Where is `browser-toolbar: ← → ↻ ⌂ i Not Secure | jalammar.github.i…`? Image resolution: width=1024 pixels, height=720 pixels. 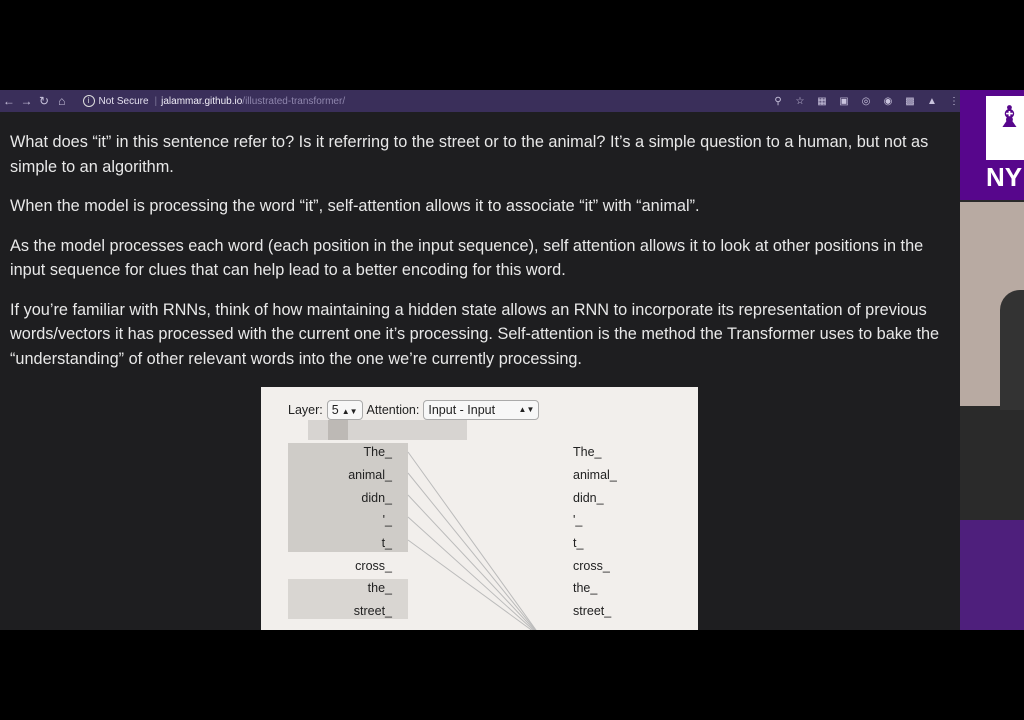
browser-toolbar: ← → ↻ ⌂ i Not Secure | jalammar.github.i… is located at coordinates (480, 101).